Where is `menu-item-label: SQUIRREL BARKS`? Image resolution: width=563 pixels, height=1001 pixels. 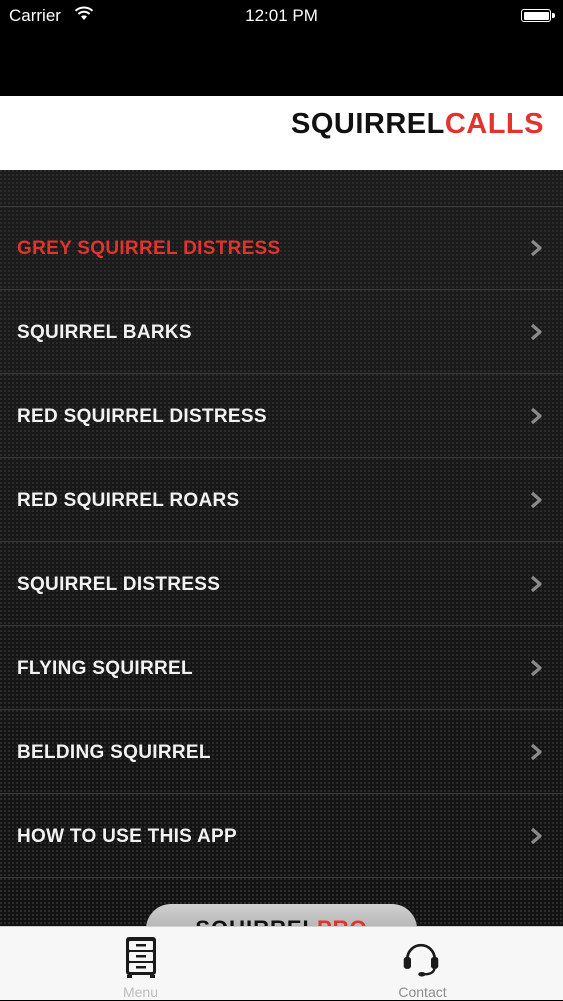
menu-item-label: SQUIRREL BARKS is located at coordinates (104, 332).